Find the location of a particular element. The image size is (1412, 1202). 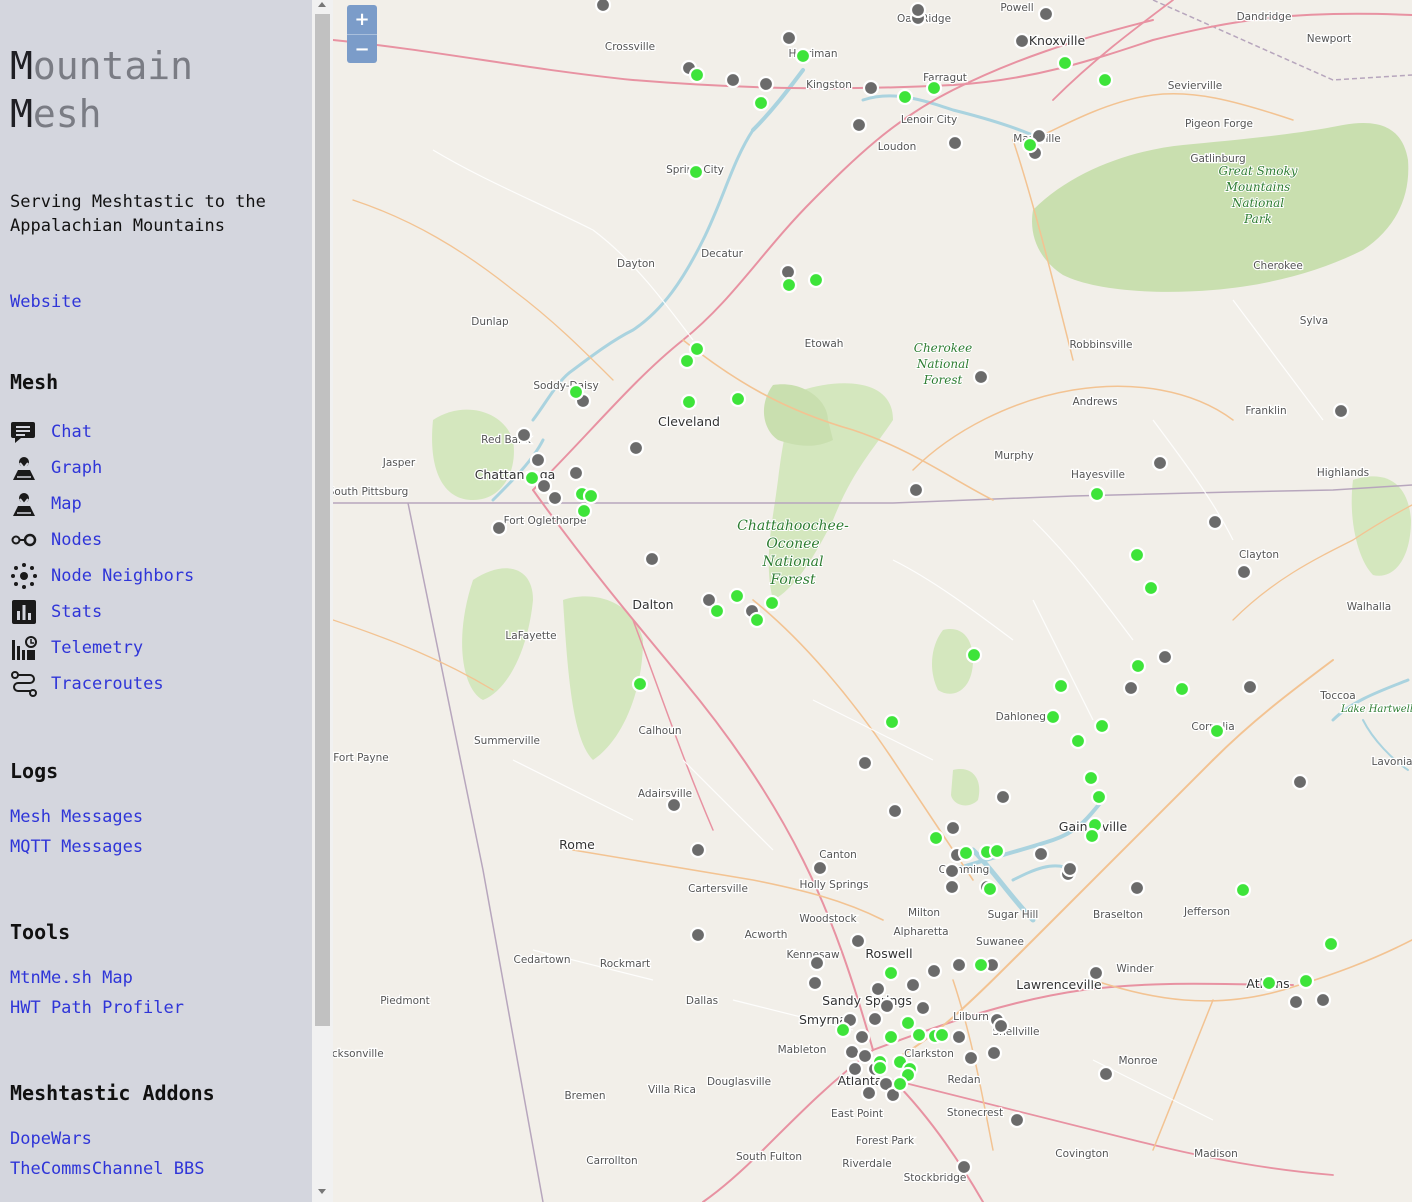

hwt-path-profiler-link: HWT Path Profiler is located at coordinates (97, 1008).